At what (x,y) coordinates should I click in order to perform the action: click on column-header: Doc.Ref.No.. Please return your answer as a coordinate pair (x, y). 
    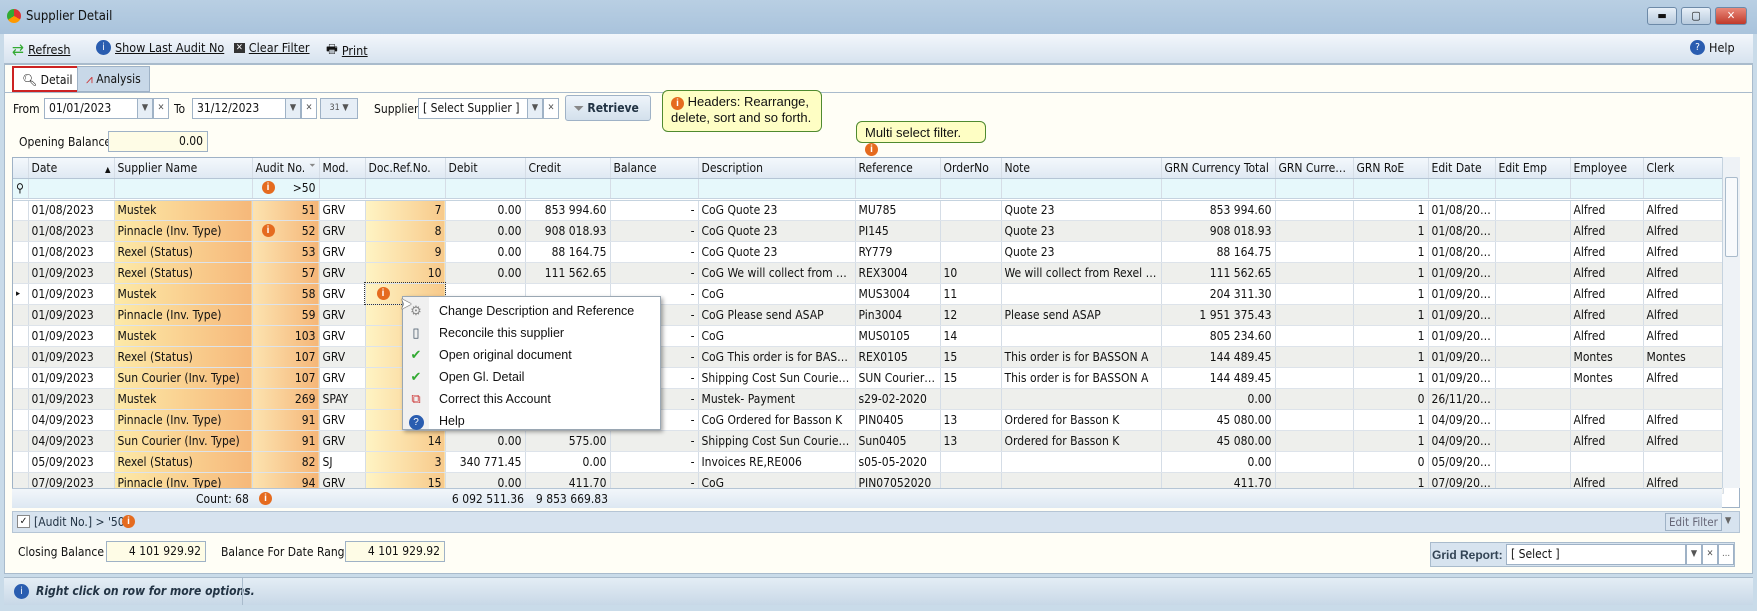
    Looking at the image, I should click on (405, 168).